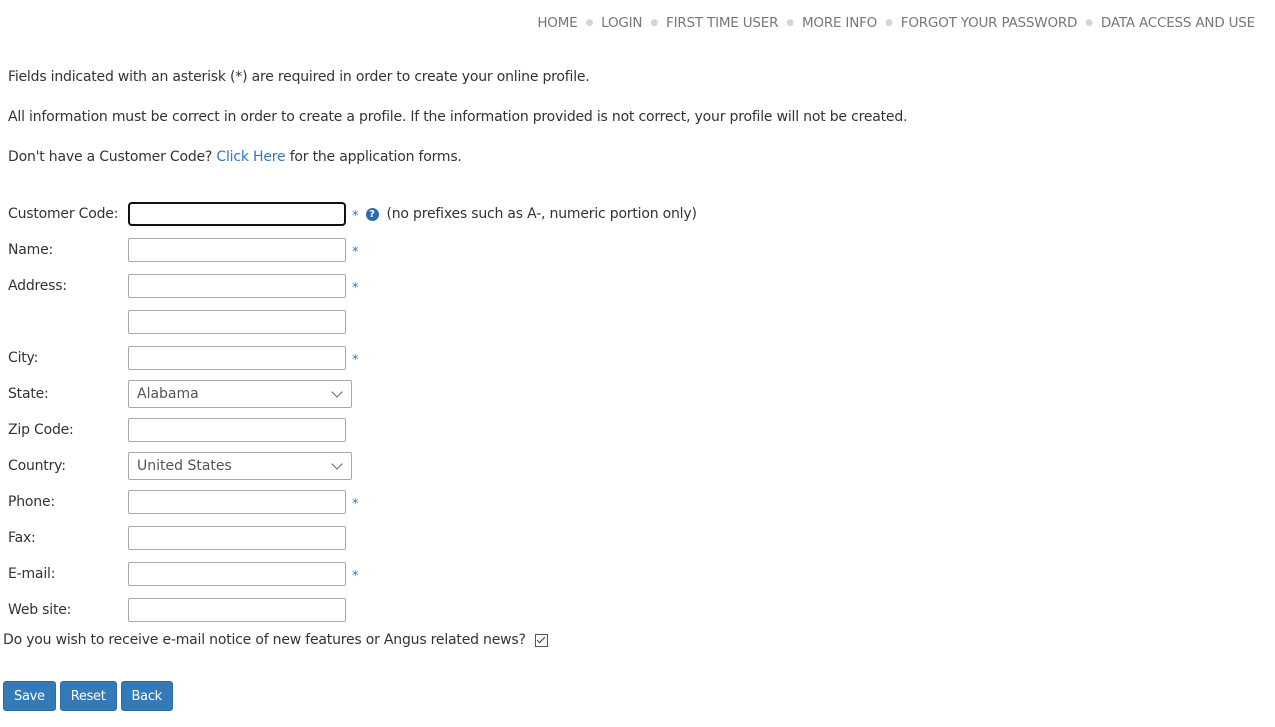  Describe the element at coordinates (41, 430) in the screenshot. I see `zip-label: Zip Code:` at that location.